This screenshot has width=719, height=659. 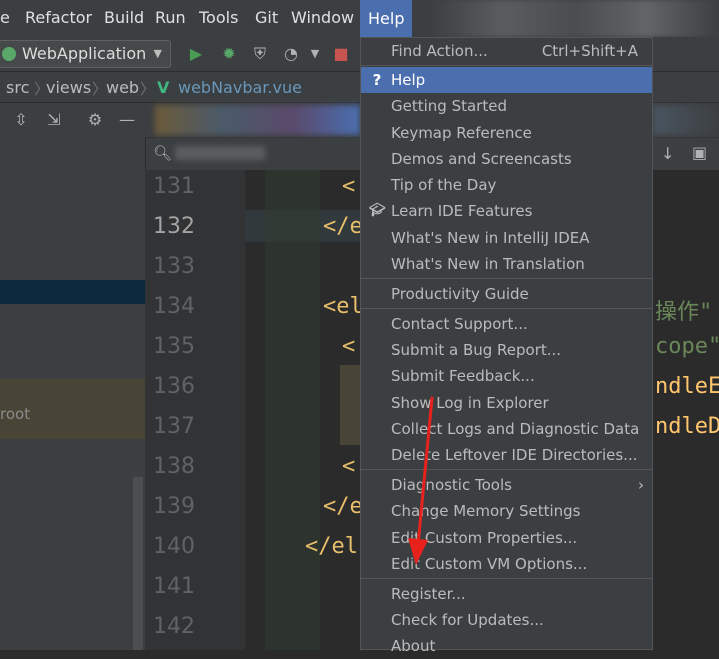 I want to click on run-config-selector: WebApplication ▼, so click(x=85, y=54).